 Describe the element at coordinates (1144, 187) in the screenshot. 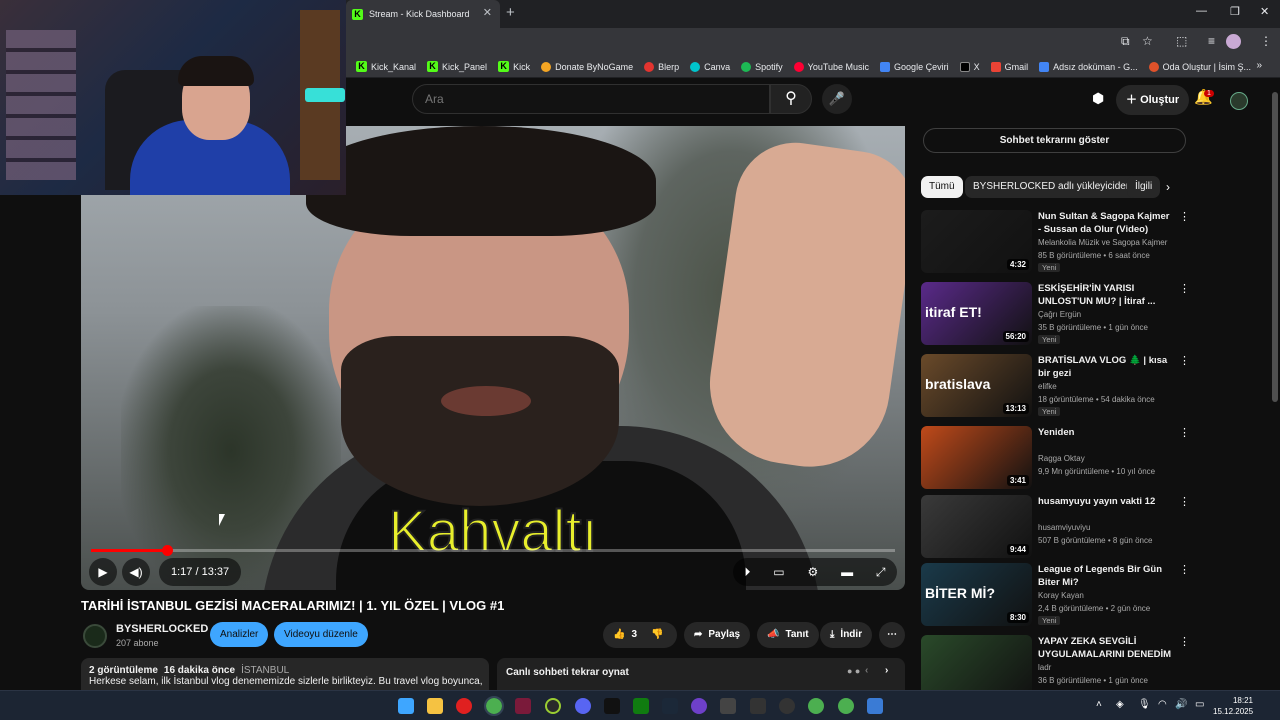

I see `chip-related: İlgili` at that location.